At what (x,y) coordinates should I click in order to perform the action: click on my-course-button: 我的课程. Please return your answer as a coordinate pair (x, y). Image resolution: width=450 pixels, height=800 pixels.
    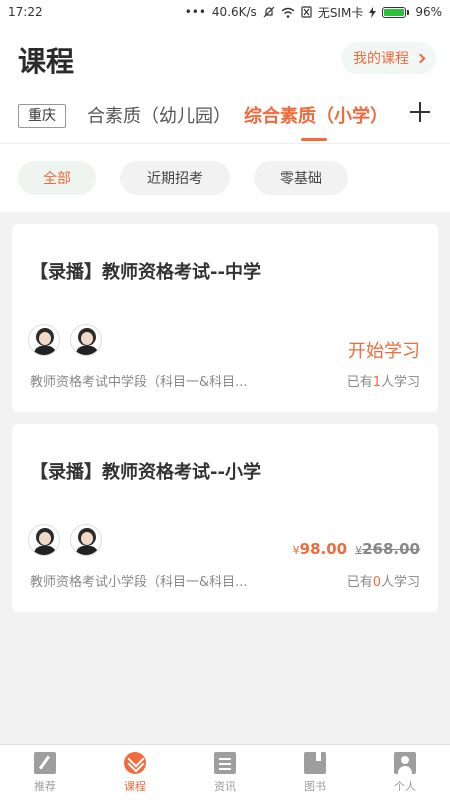
    Looking at the image, I should click on (388, 58).